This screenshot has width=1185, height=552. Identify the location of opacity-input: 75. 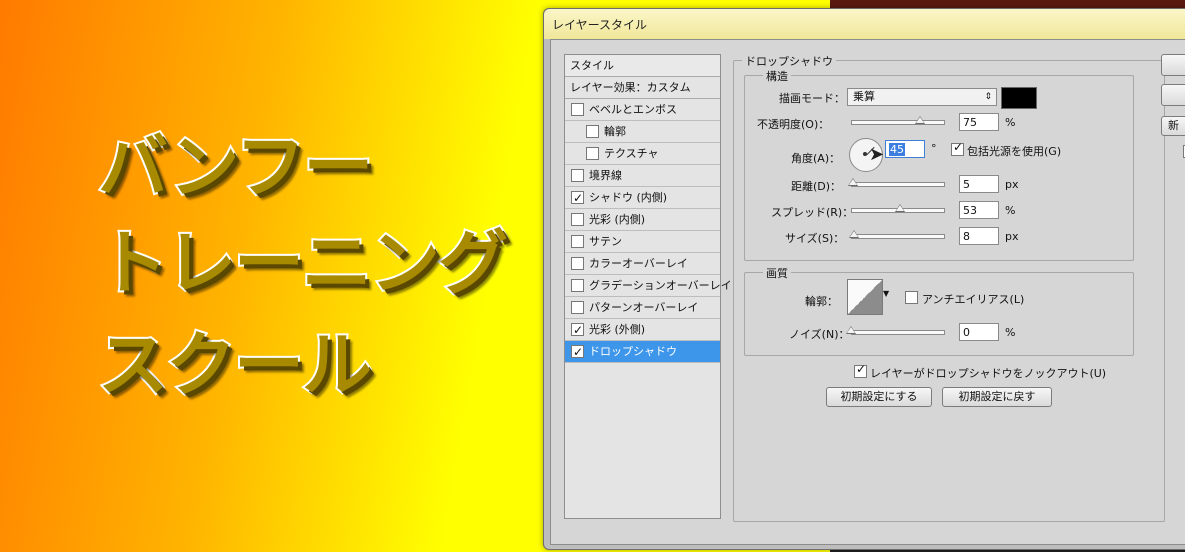
(979, 122).